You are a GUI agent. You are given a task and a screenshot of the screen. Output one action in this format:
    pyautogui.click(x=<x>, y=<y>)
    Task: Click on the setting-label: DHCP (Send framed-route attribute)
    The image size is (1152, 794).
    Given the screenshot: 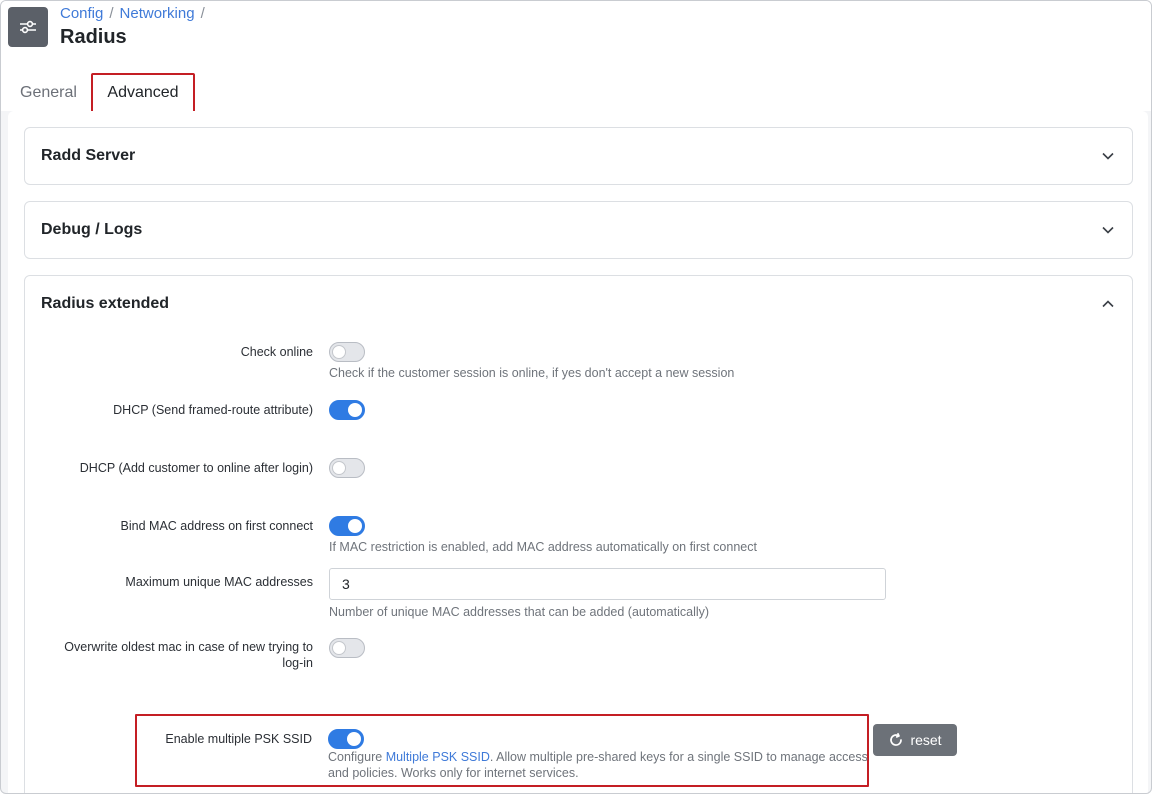 What is the action you would take?
    pyautogui.click(x=213, y=410)
    